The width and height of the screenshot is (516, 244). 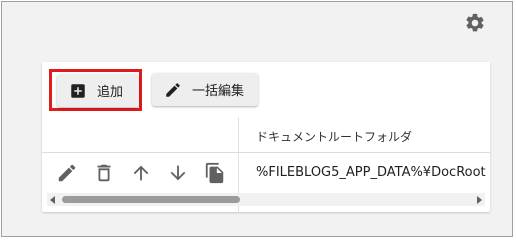 What do you see at coordinates (215, 173) in the screenshot?
I see `copy-row-copy-icon` at bounding box center [215, 173].